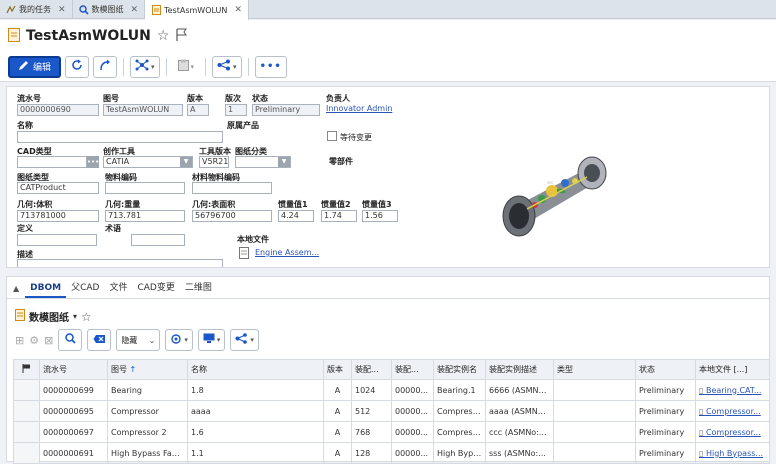 Image resolution: width=776 pixels, height=464 pixels. I want to click on tab-dbom: DBOM, so click(46, 288).